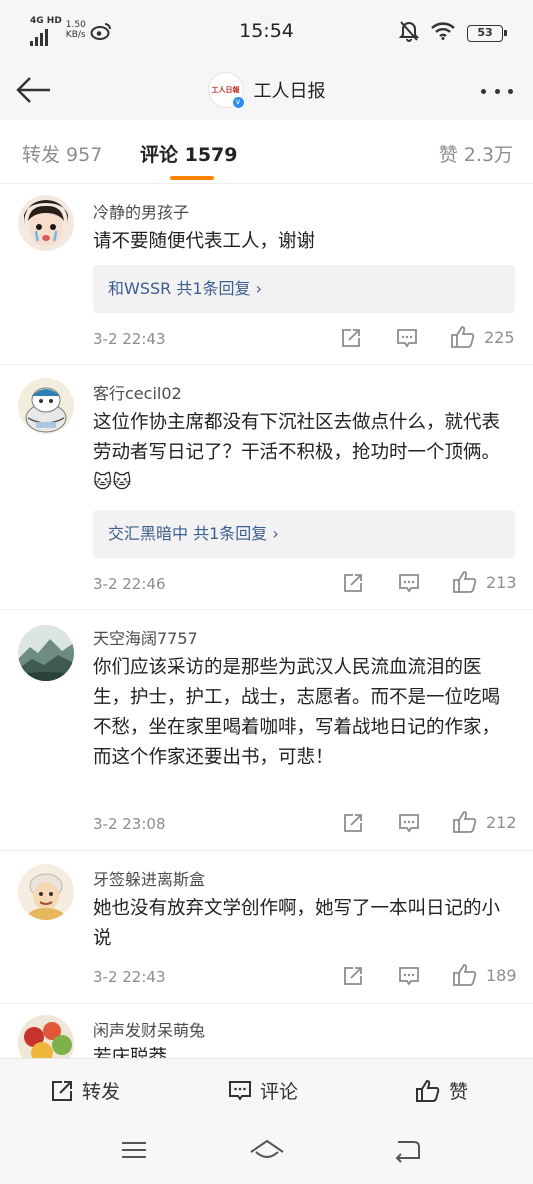  I want to click on comment-label: 评论, so click(279, 1092).